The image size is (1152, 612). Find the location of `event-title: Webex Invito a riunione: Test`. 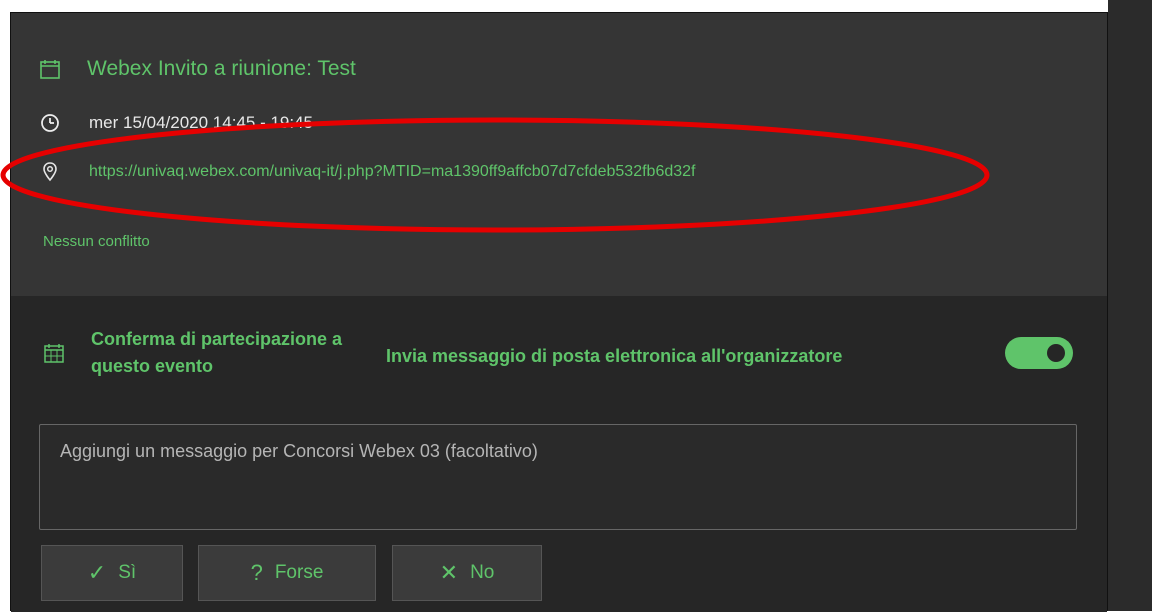

event-title: Webex Invito a riunione: Test is located at coordinates (221, 69).